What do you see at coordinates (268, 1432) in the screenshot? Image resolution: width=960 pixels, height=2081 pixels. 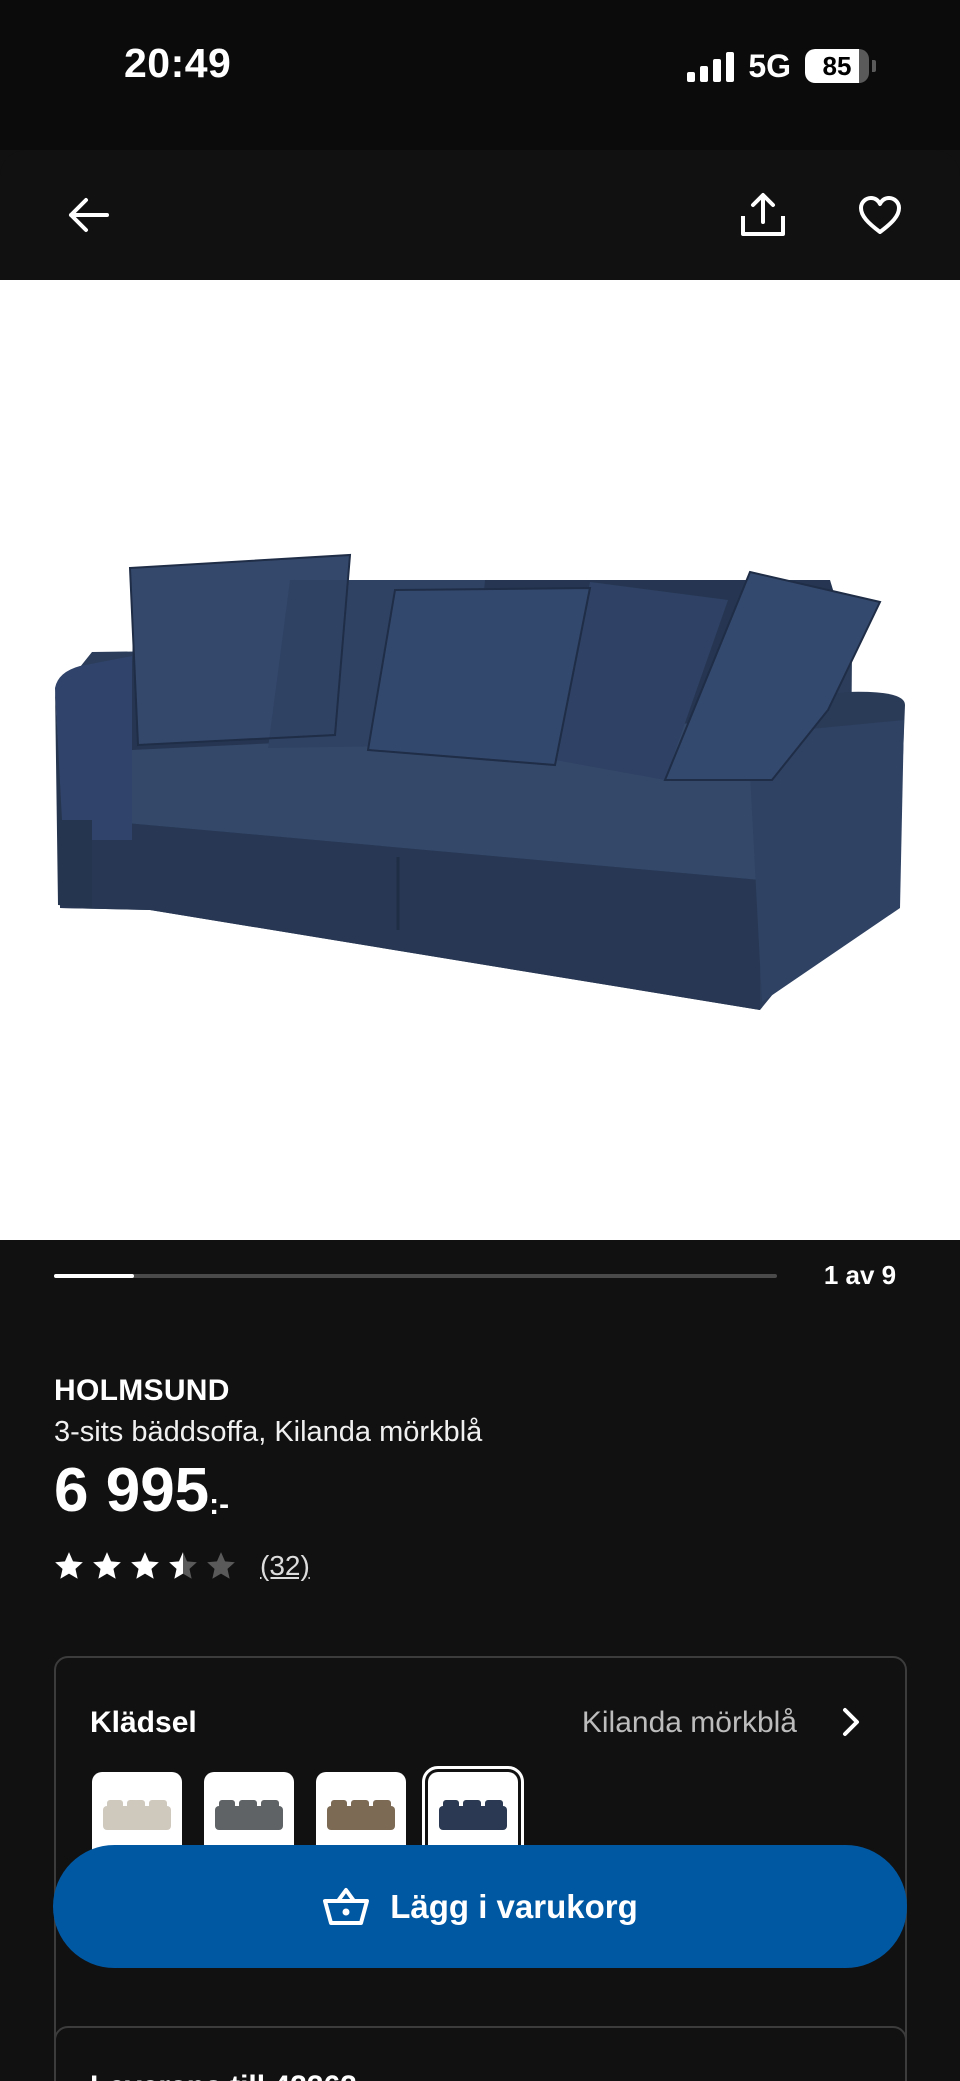 I see `product-description: 3-sits bäddsoffa, Kilanda mörkblå` at bounding box center [268, 1432].